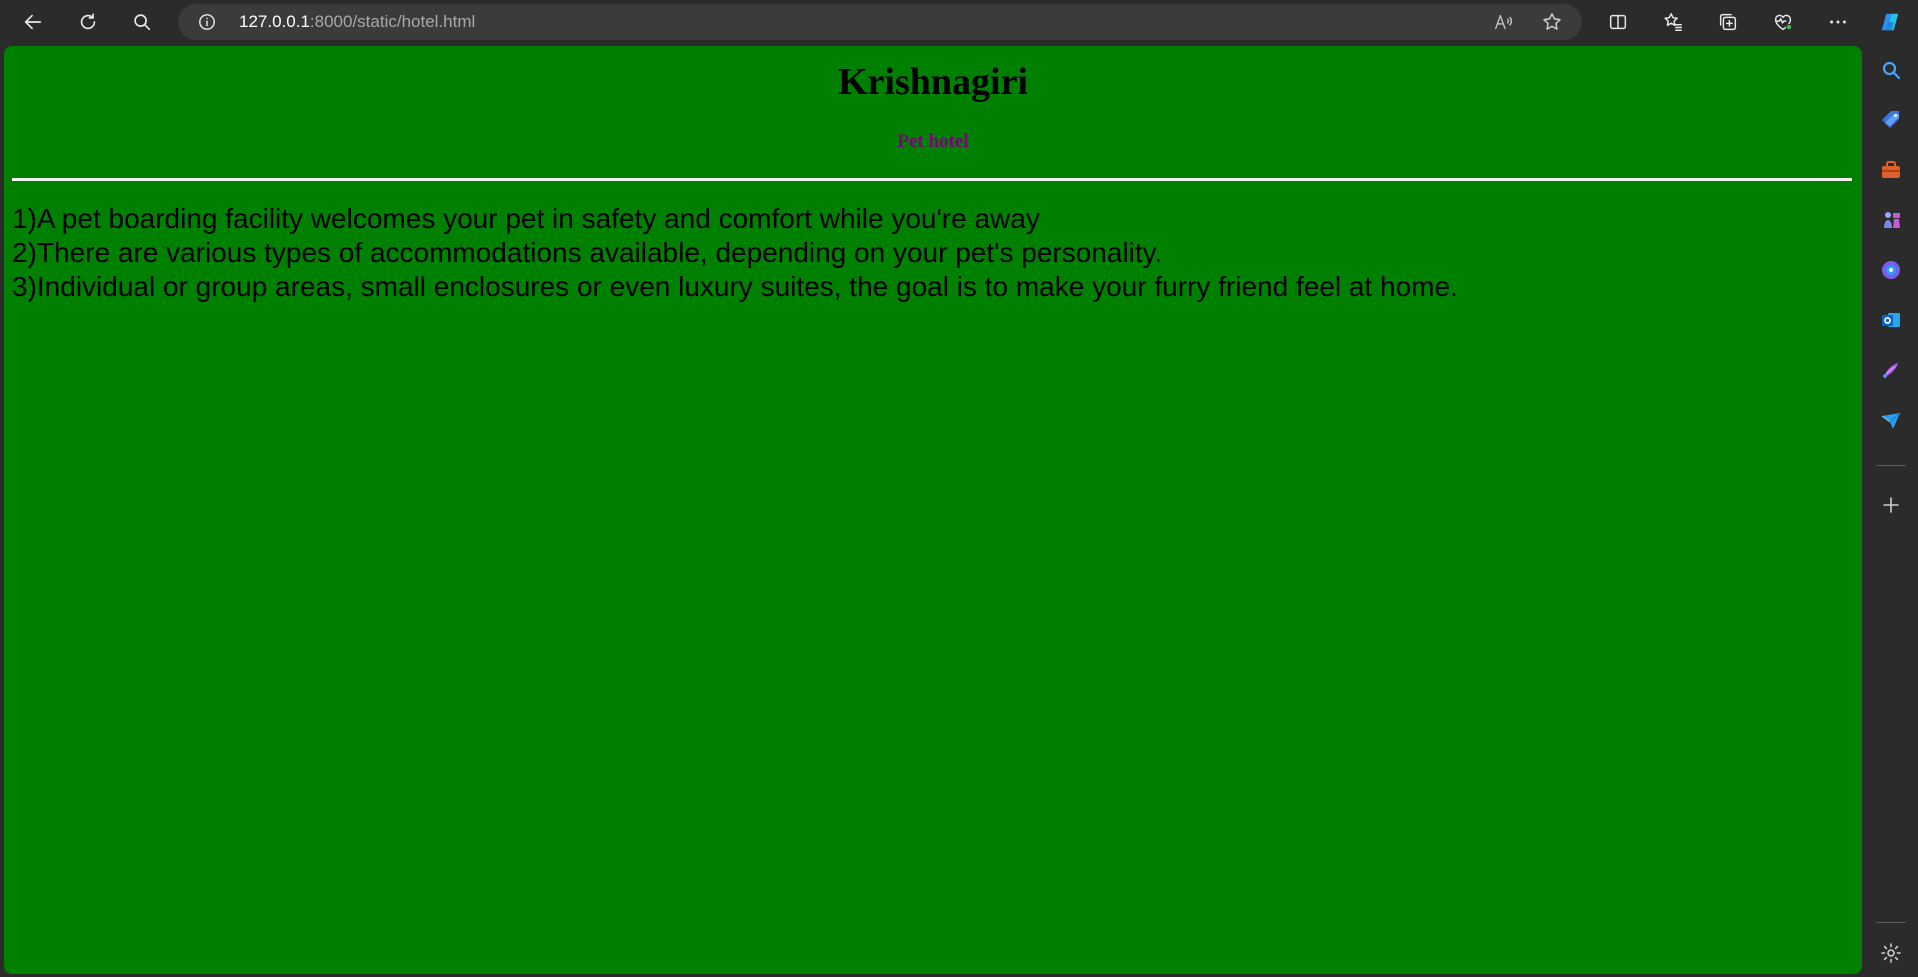 The image size is (1918, 977). I want to click on copilot-button, so click(1890, 22).